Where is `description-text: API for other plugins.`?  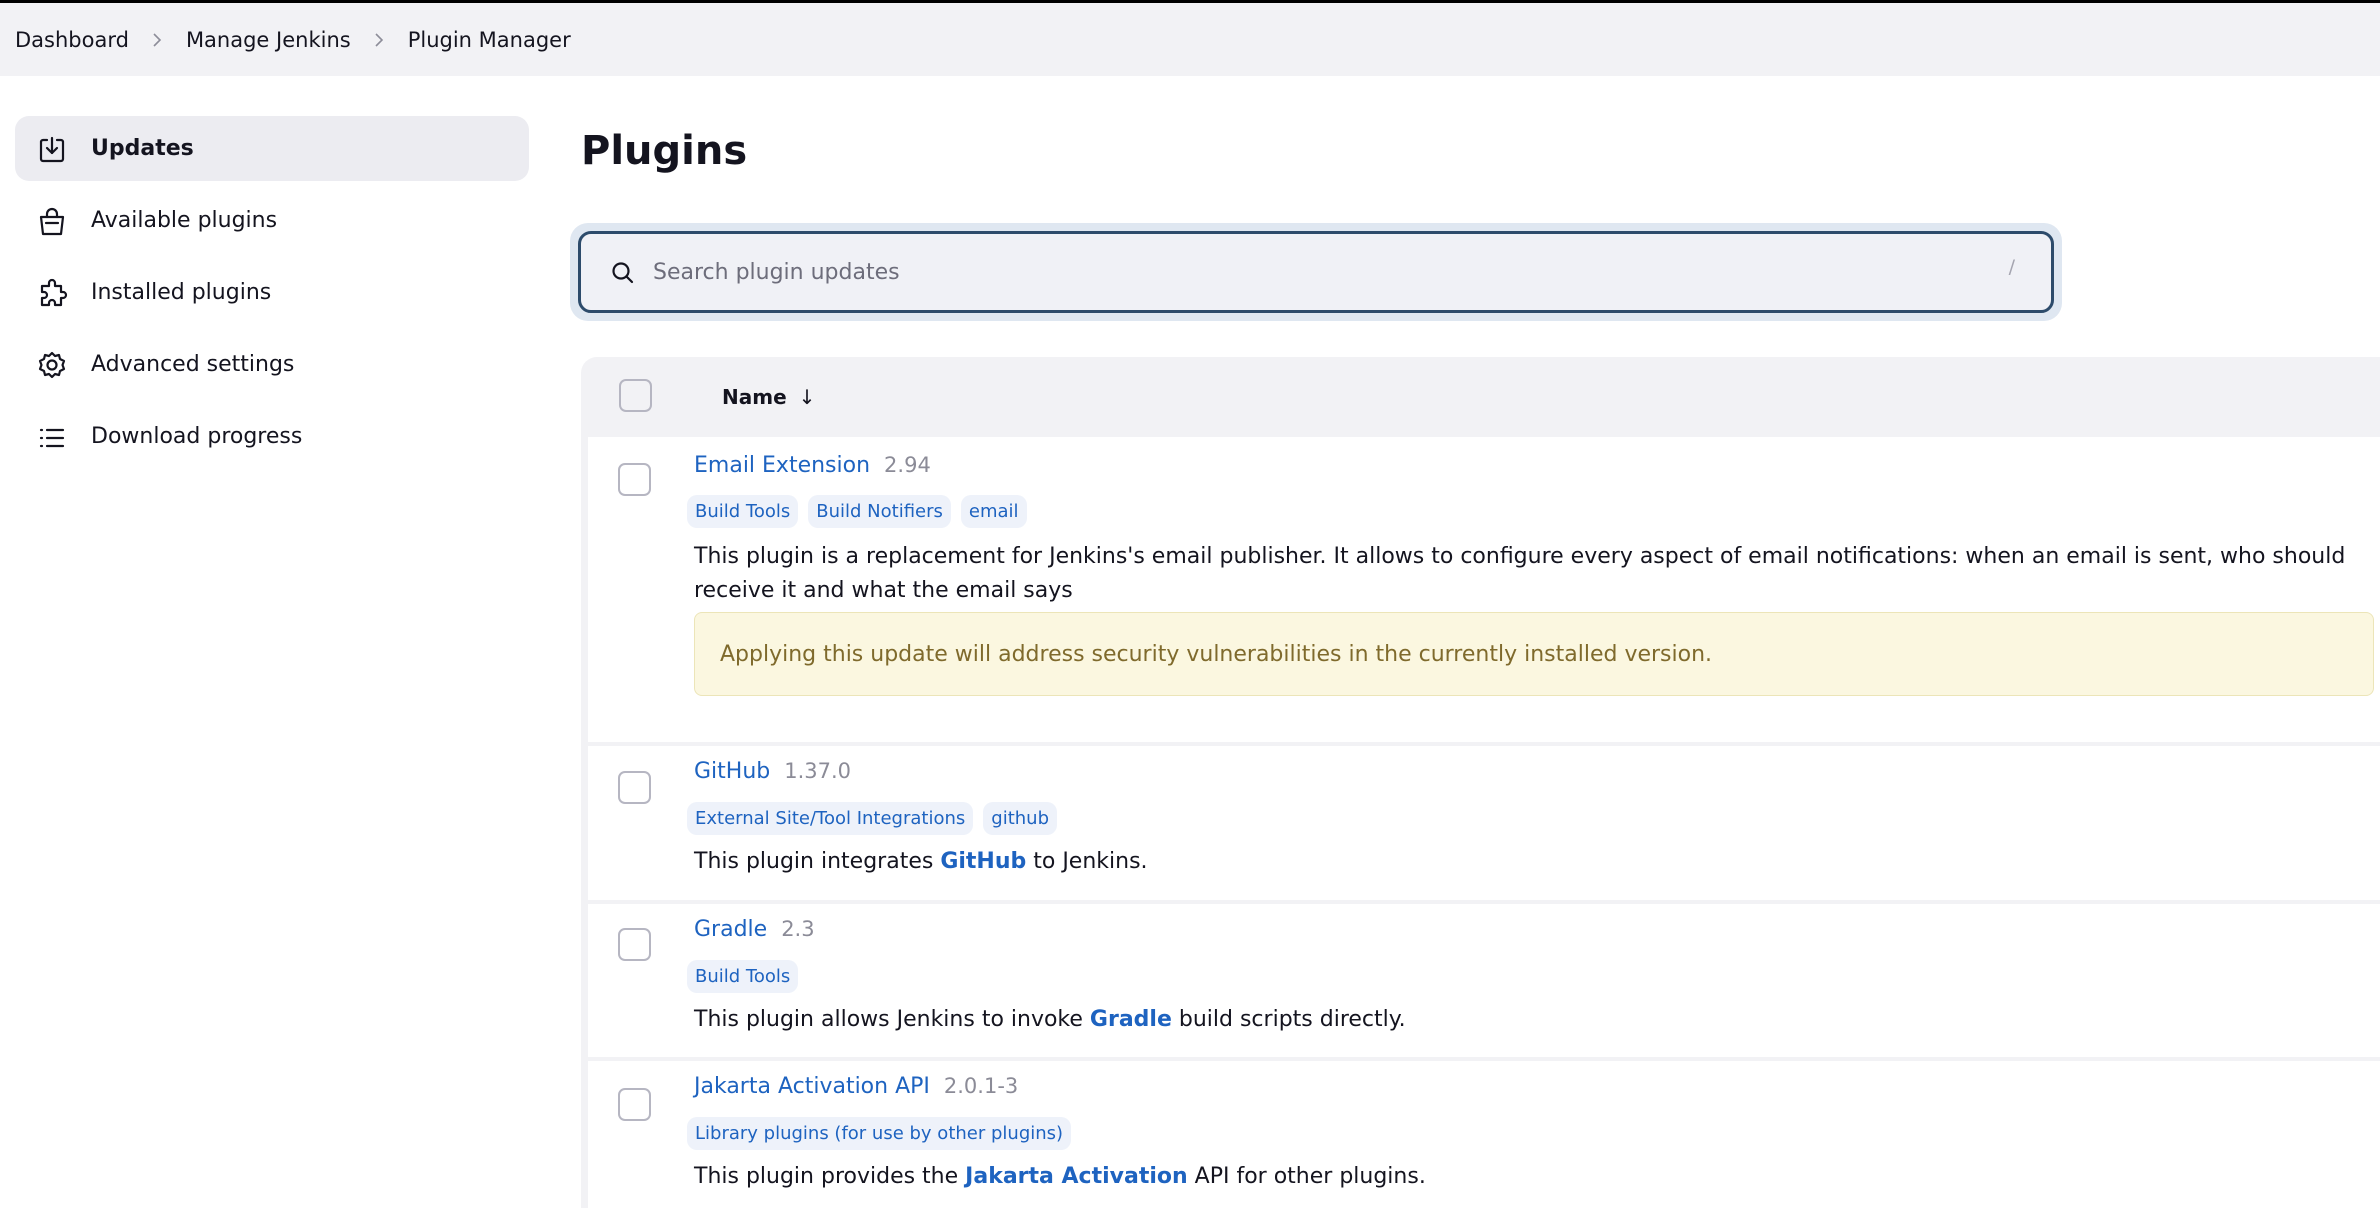 description-text: API for other plugins. is located at coordinates (1306, 1176).